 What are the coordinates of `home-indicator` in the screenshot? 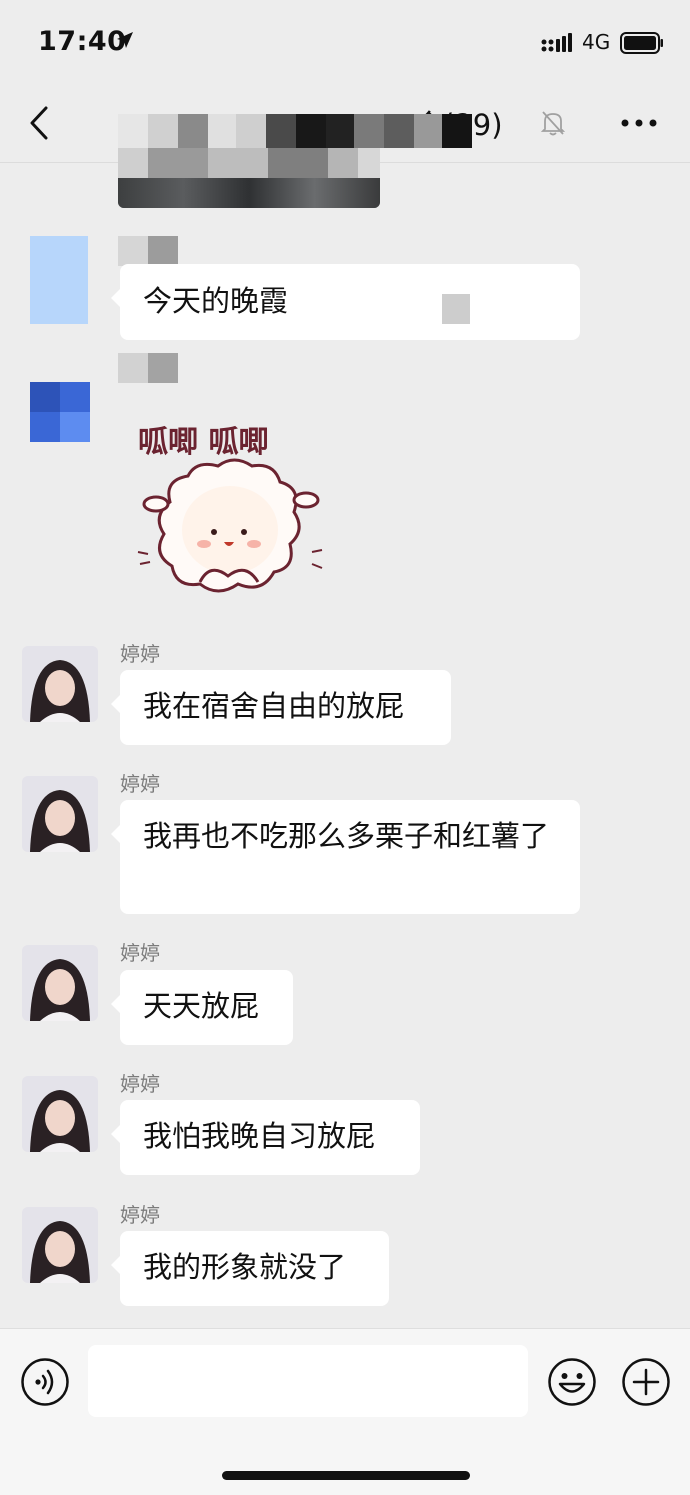 It's located at (346, 1475).